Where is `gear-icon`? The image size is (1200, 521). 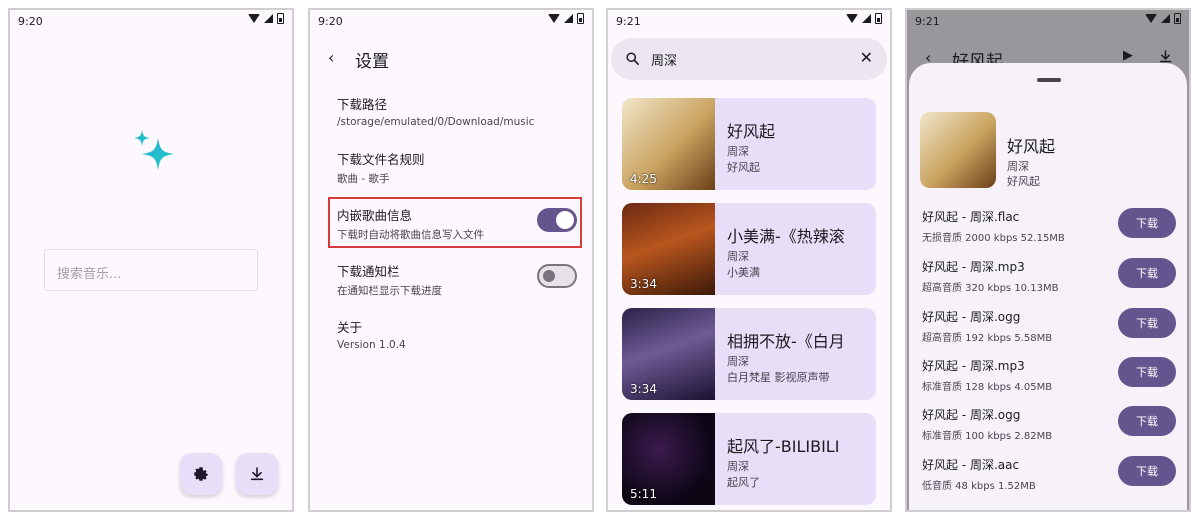 gear-icon is located at coordinates (201, 474).